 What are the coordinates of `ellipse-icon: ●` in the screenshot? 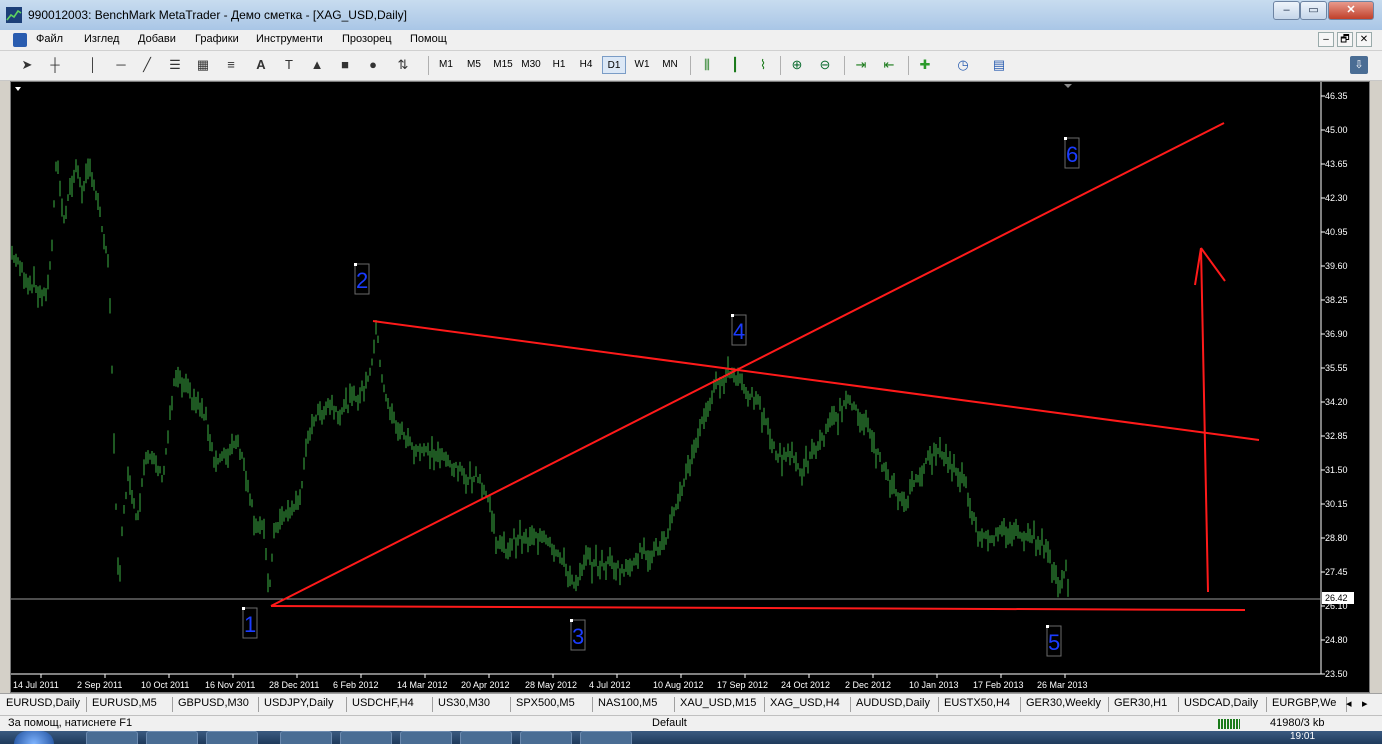 It's located at (373, 65).